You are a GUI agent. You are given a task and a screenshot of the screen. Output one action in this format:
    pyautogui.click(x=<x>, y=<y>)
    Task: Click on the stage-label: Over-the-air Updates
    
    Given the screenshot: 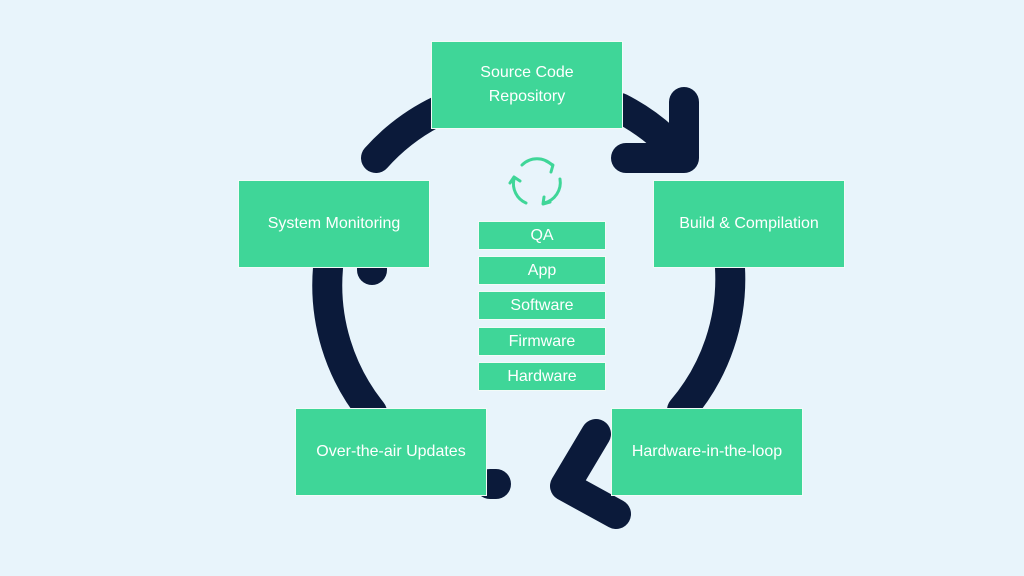 What is the action you would take?
    pyautogui.click(x=391, y=451)
    